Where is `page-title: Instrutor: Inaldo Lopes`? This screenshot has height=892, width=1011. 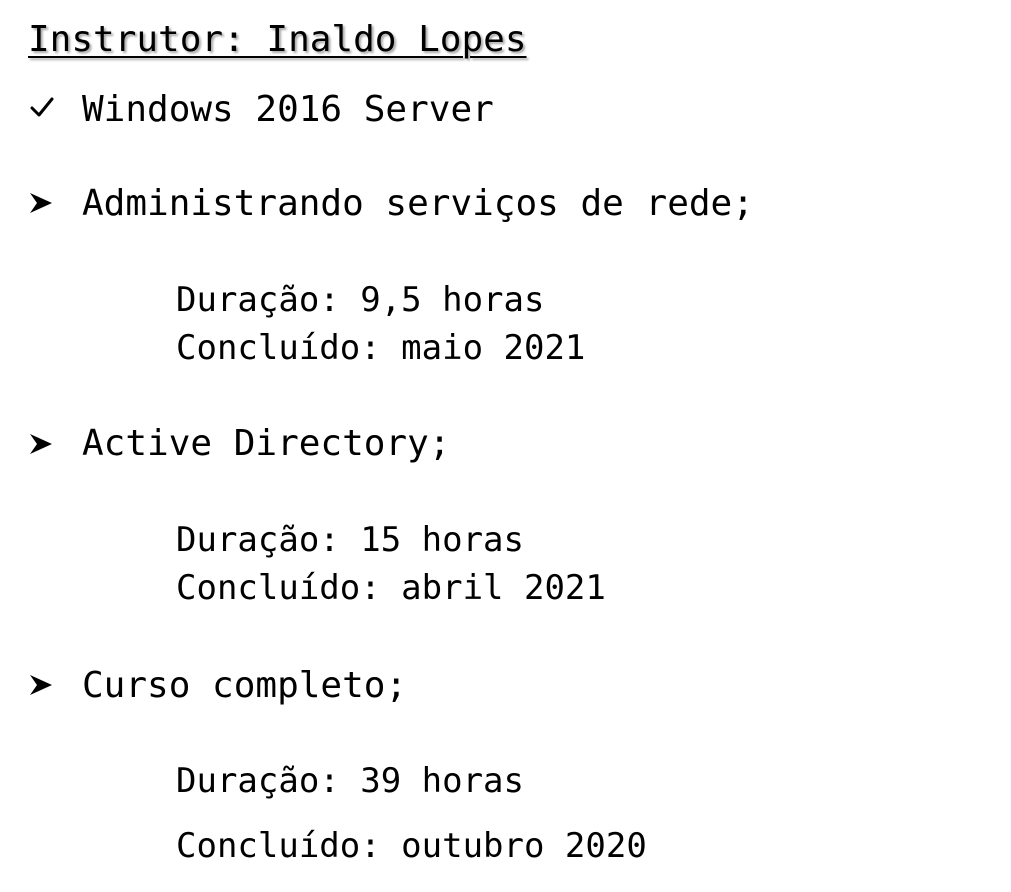 page-title: Instrutor: Inaldo Lopes is located at coordinates (277, 39).